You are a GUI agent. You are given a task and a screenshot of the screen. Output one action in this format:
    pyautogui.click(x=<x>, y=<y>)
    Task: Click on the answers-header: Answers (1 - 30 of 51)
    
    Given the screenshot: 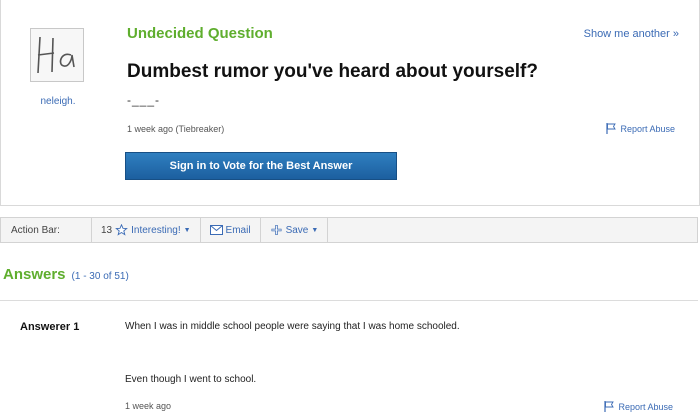 What is the action you would take?
    pyautogui.click(x=66, y=274)
    